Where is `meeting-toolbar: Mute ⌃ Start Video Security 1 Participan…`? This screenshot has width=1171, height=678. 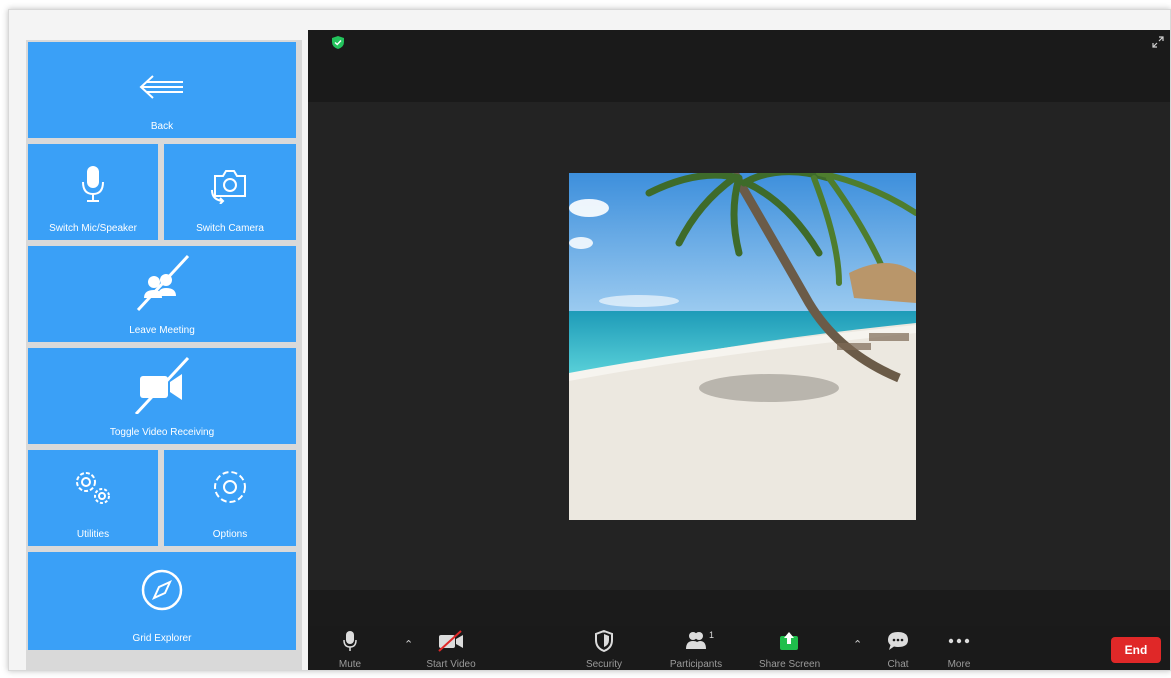 meeting-toolbar: Mute ⌃ Start Video Security 1 Participan… is located at coordinates (739, 648).